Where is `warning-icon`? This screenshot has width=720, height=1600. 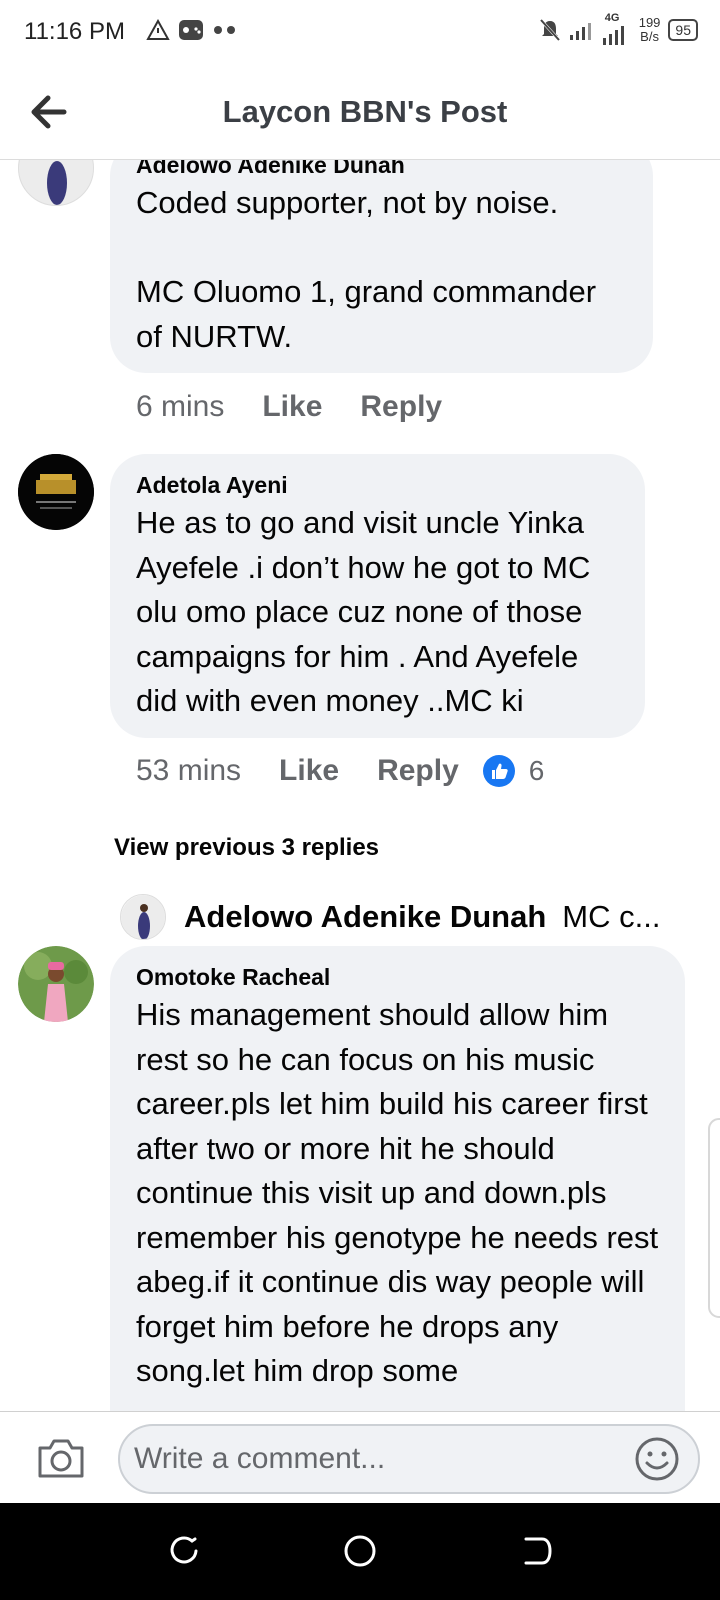
warning-icon is located at coordinates (158, 29).